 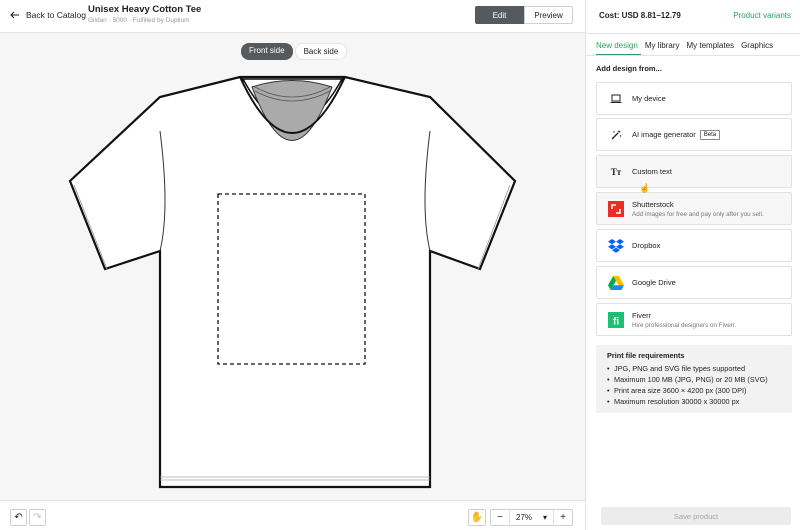 I want to click on back-to-catalog-link: Back to Catalog, so click(x=48, y=15).